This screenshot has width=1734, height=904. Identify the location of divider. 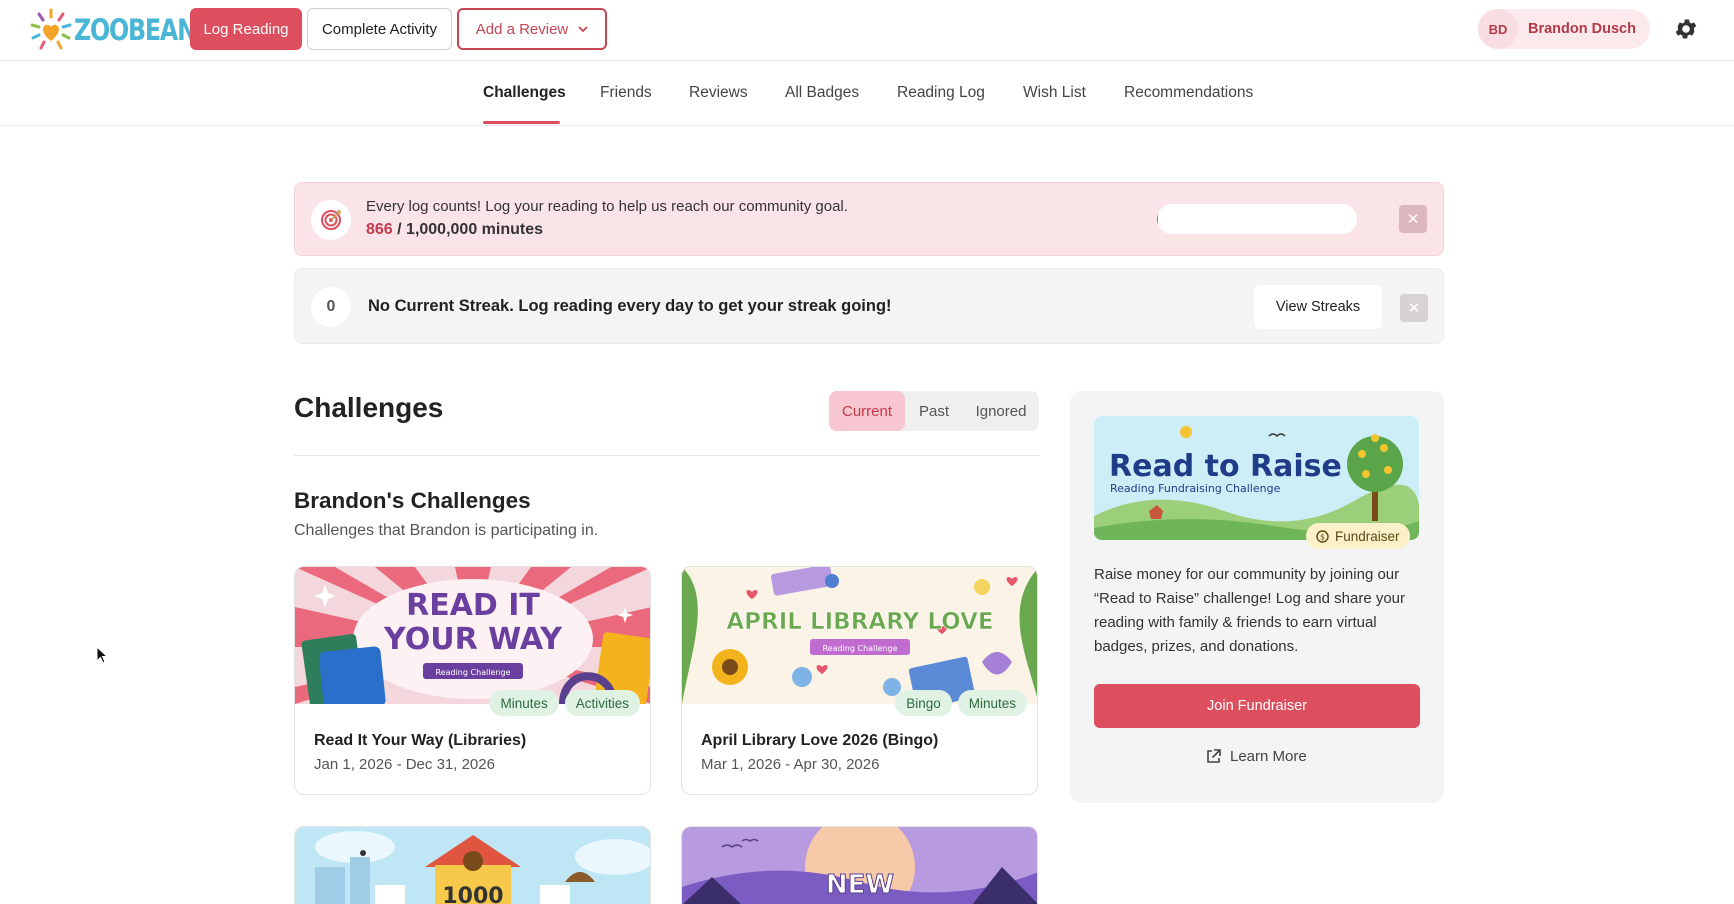
(666, 455).